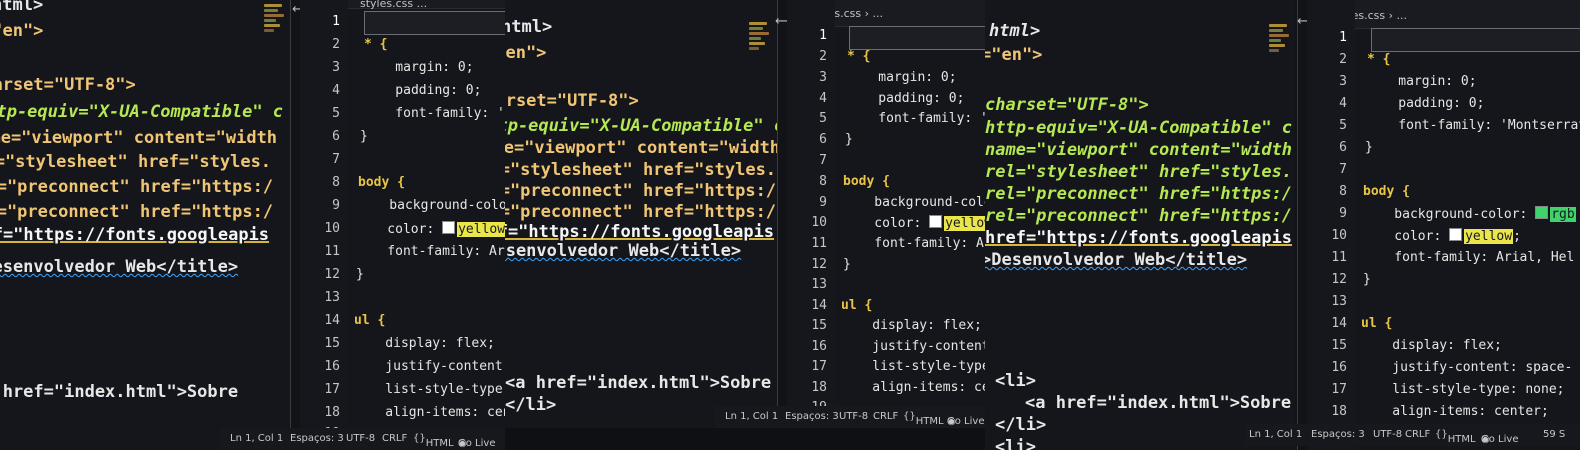 Image resolution: width=1580 pixels, height=450 pixels. Describe the element at coordinates (332, 389) in the screenshot. I see `line-number: 17` at that location.